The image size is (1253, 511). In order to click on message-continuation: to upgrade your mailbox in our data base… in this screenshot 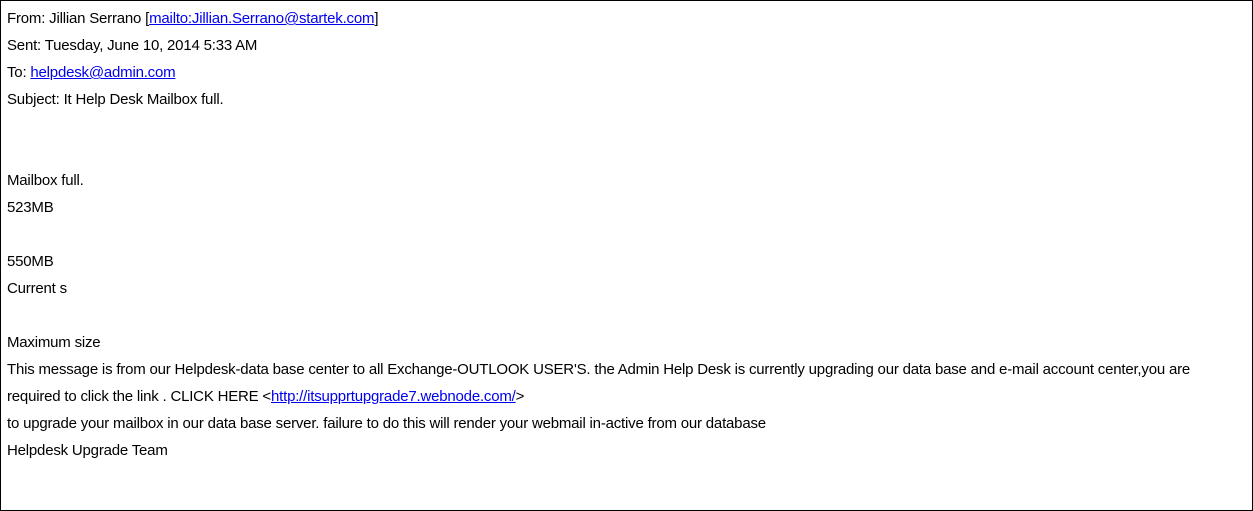, I will do `click(386, 423)`.